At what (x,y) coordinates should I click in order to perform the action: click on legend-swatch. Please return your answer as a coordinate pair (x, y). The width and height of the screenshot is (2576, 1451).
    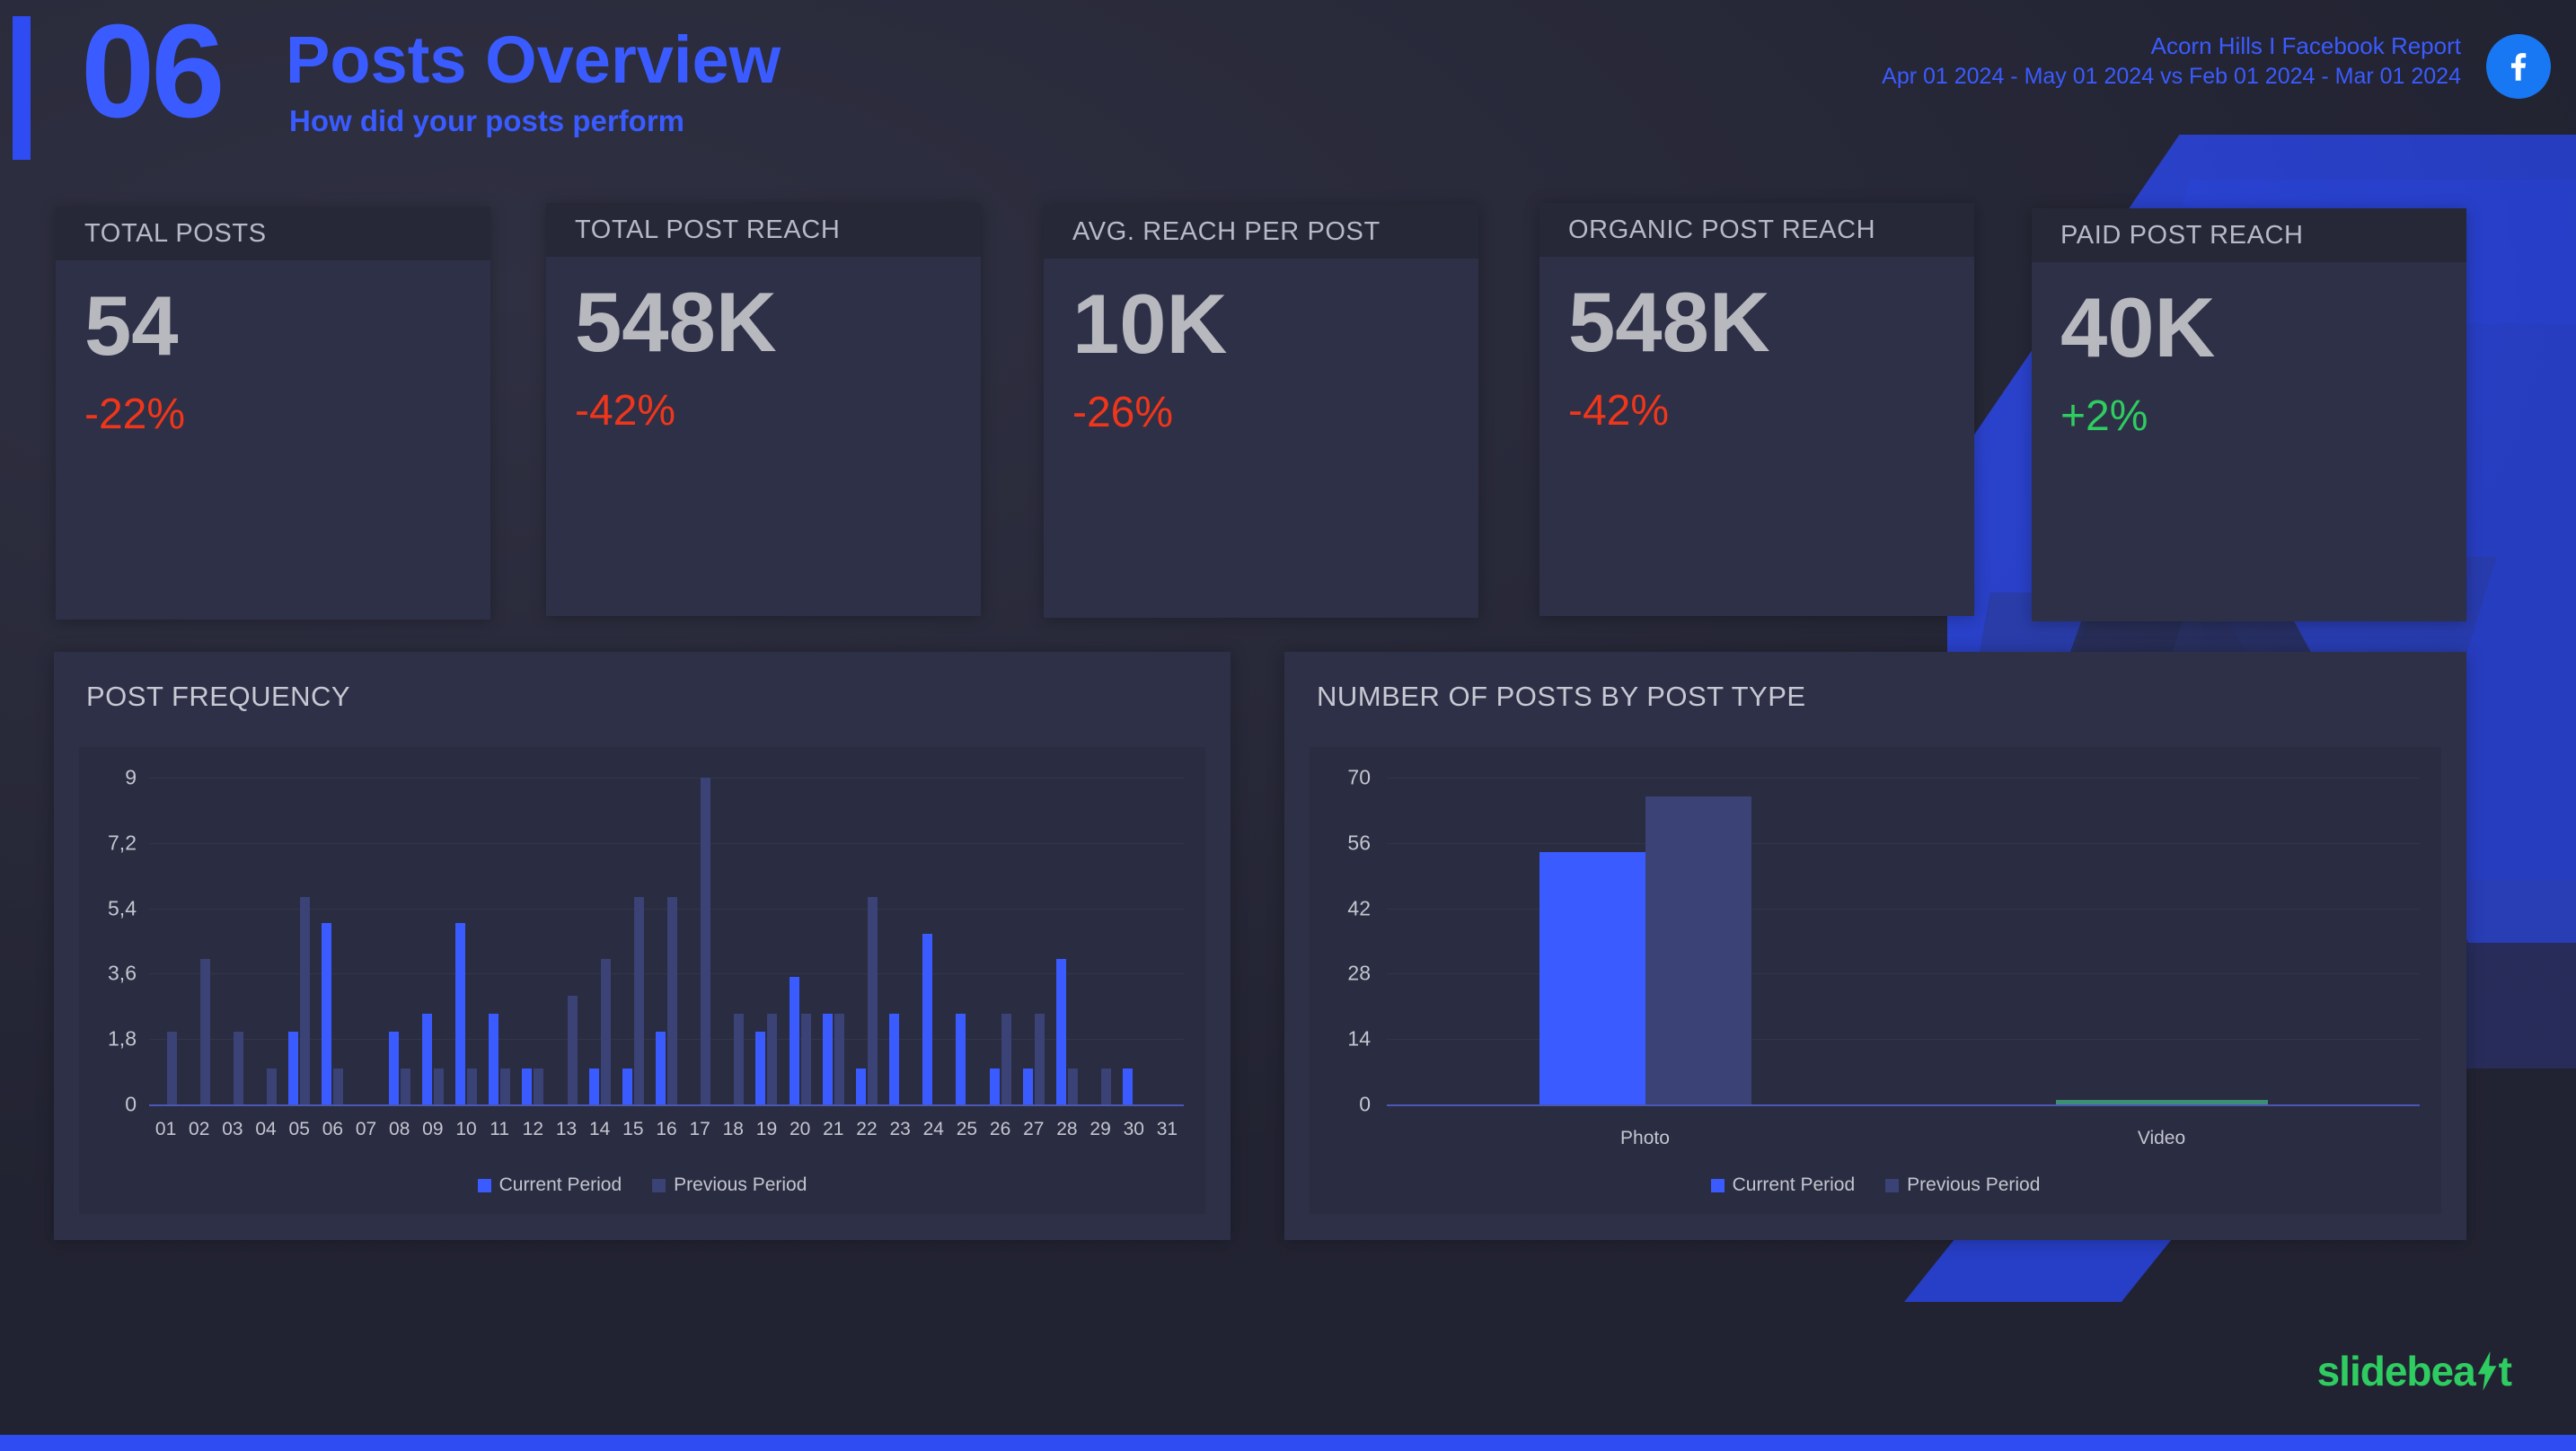
    Looking at the image, I should click on (1717, 1185).